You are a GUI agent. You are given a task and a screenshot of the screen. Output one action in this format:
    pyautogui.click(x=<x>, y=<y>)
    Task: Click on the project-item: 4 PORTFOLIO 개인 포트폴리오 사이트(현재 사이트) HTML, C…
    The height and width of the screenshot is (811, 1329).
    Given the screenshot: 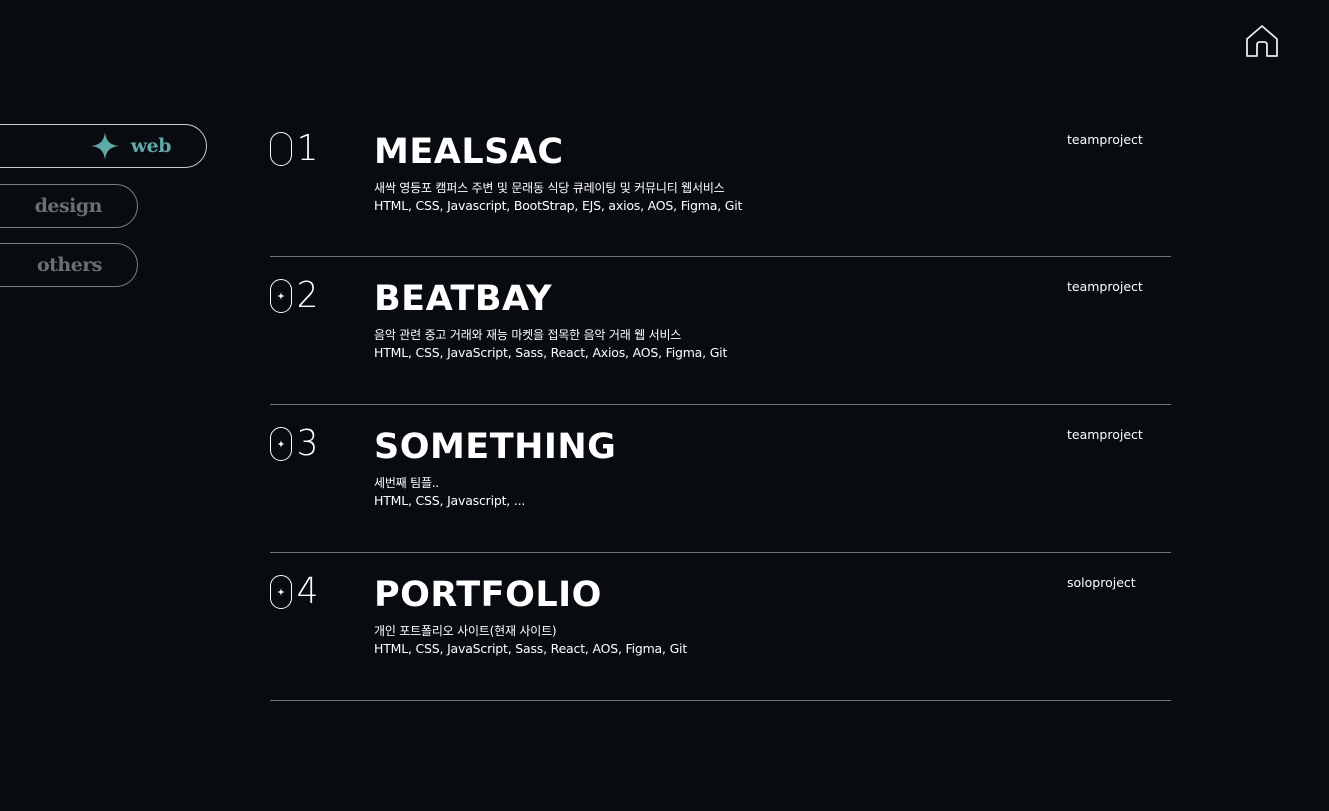 What is the action you would take?
    pyautogui.click(x=720, y=627)
    